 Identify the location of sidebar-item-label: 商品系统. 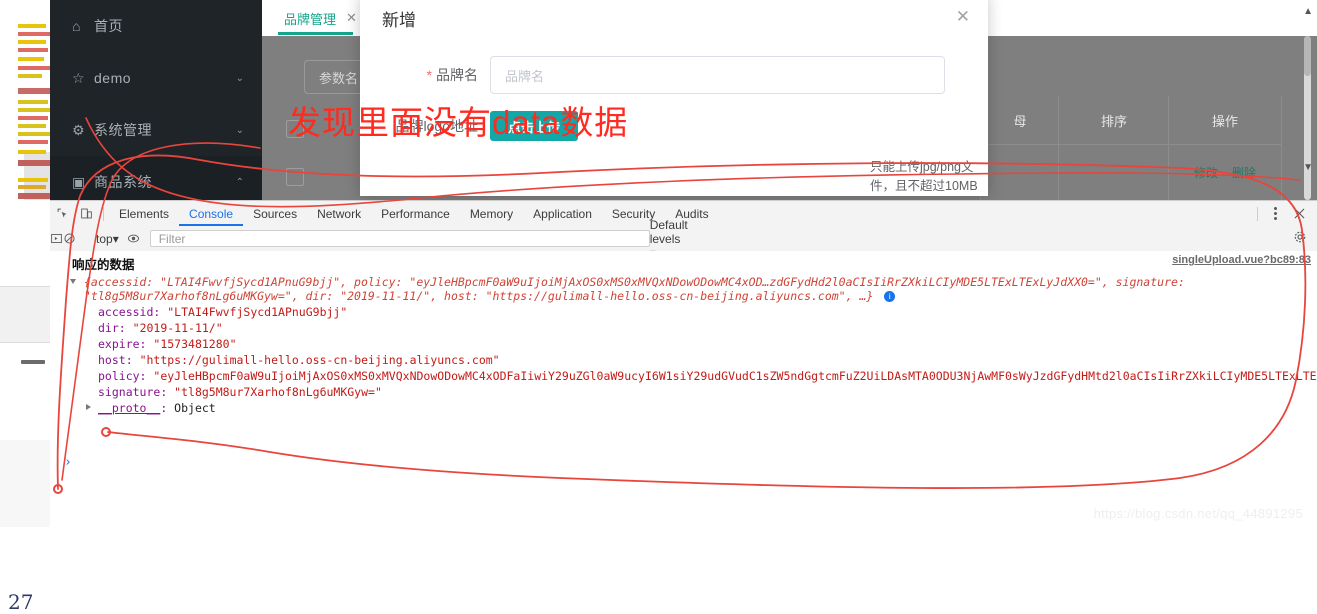
(123, 182).